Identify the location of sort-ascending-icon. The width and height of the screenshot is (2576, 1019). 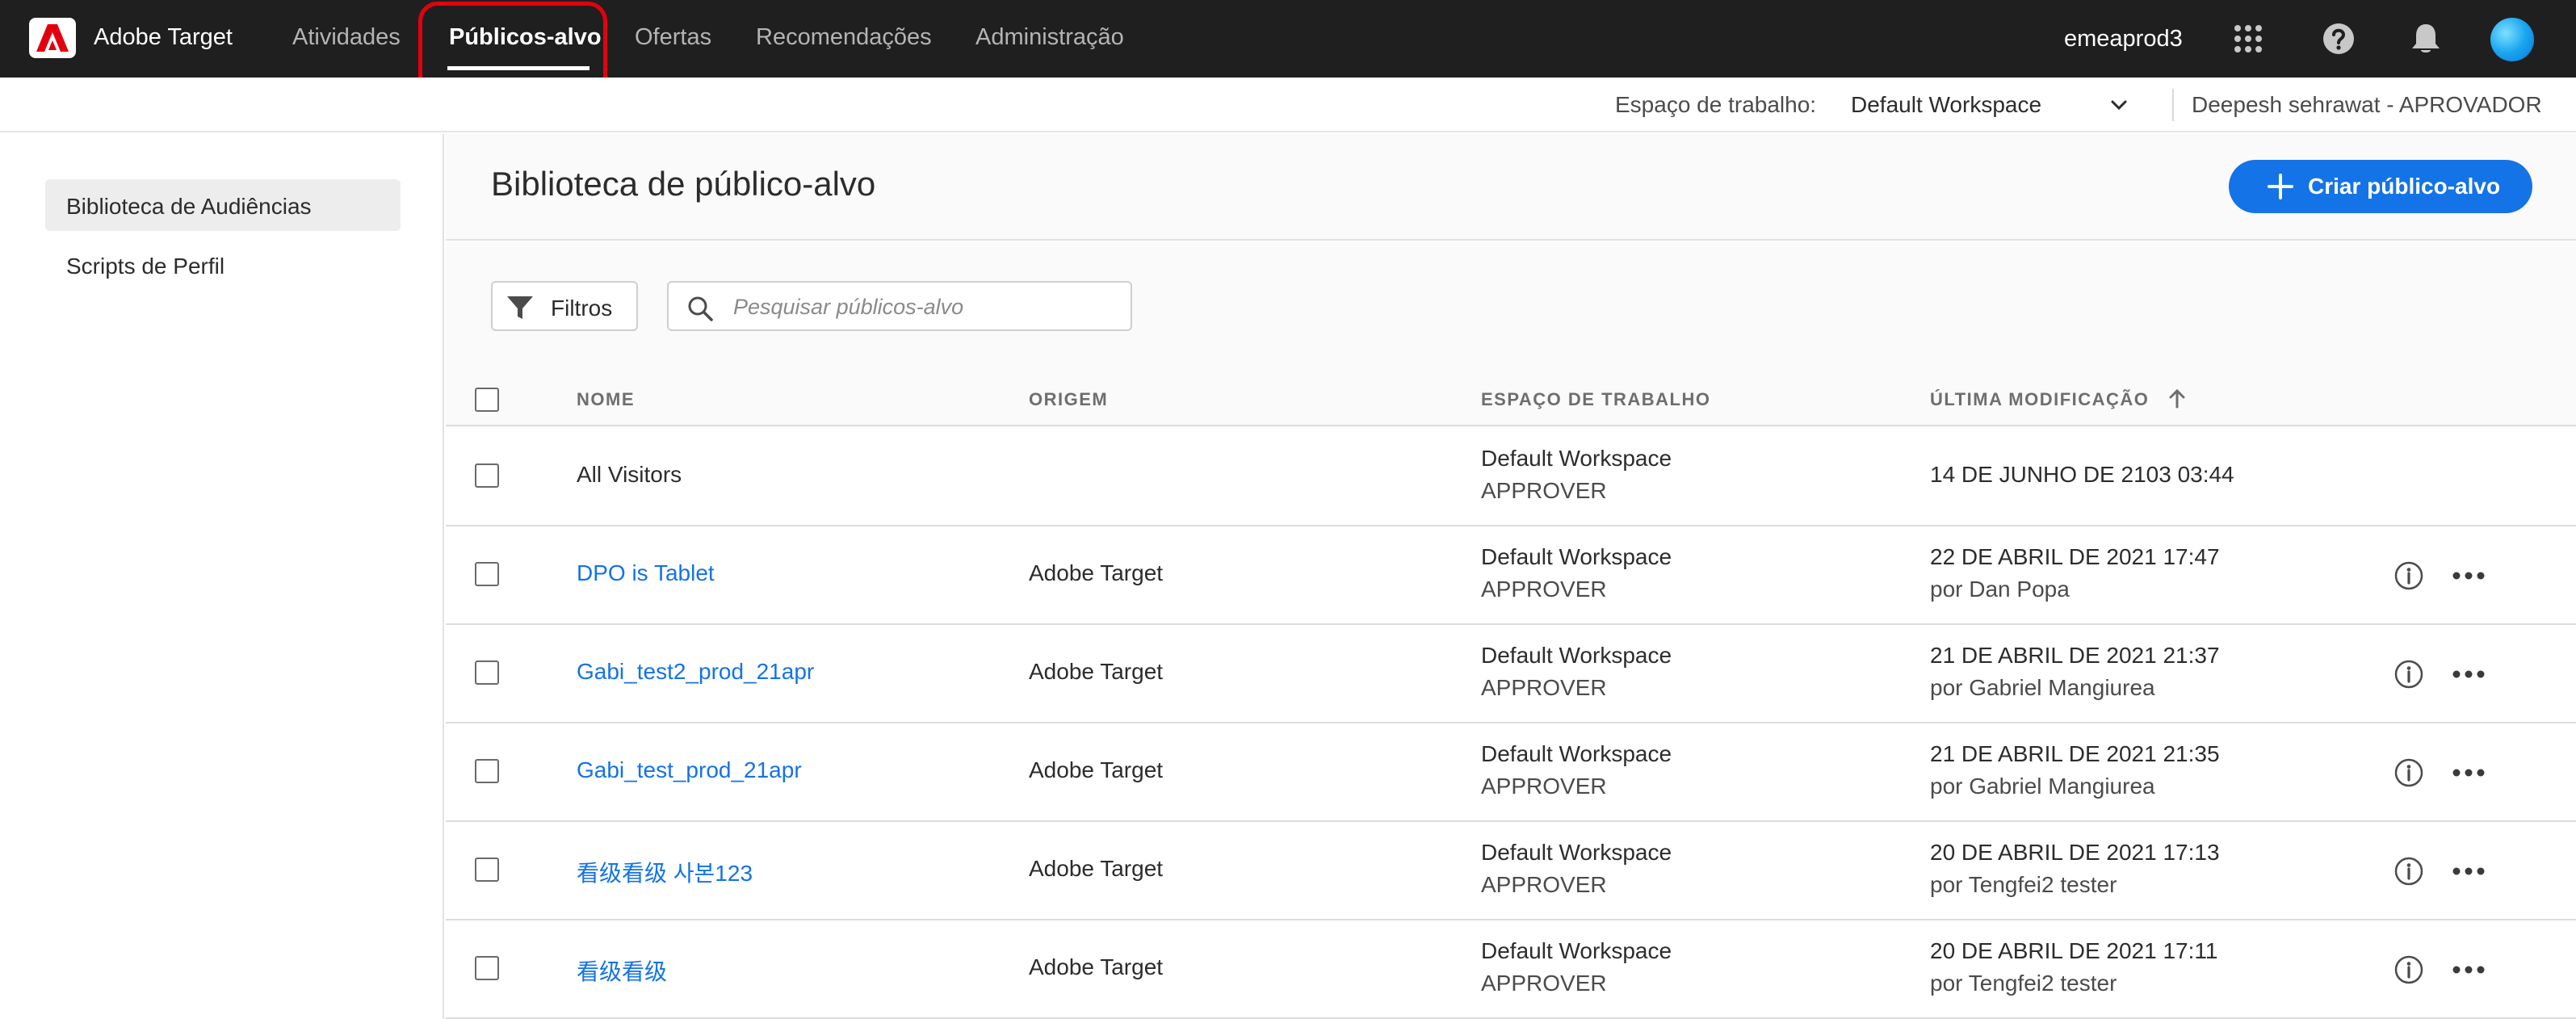
(2177, 401).